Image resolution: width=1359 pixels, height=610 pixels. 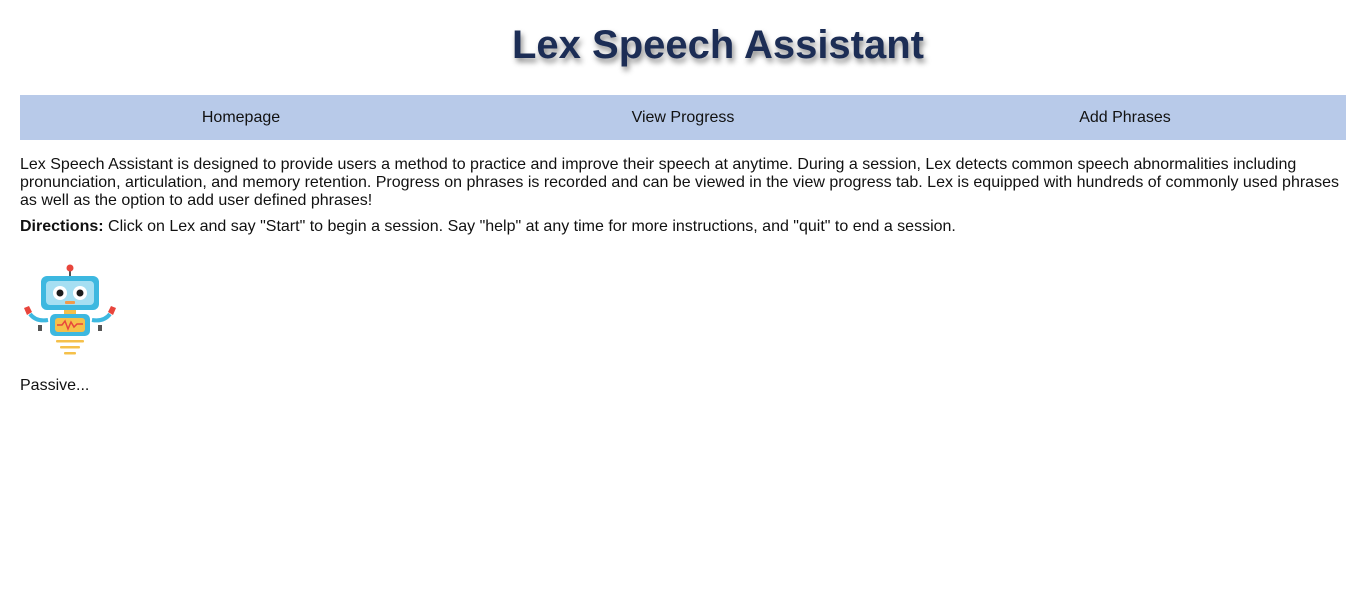 I want to click on nav-bar: Homepage View Progress Add Phrases, so click(x=683, y=117).